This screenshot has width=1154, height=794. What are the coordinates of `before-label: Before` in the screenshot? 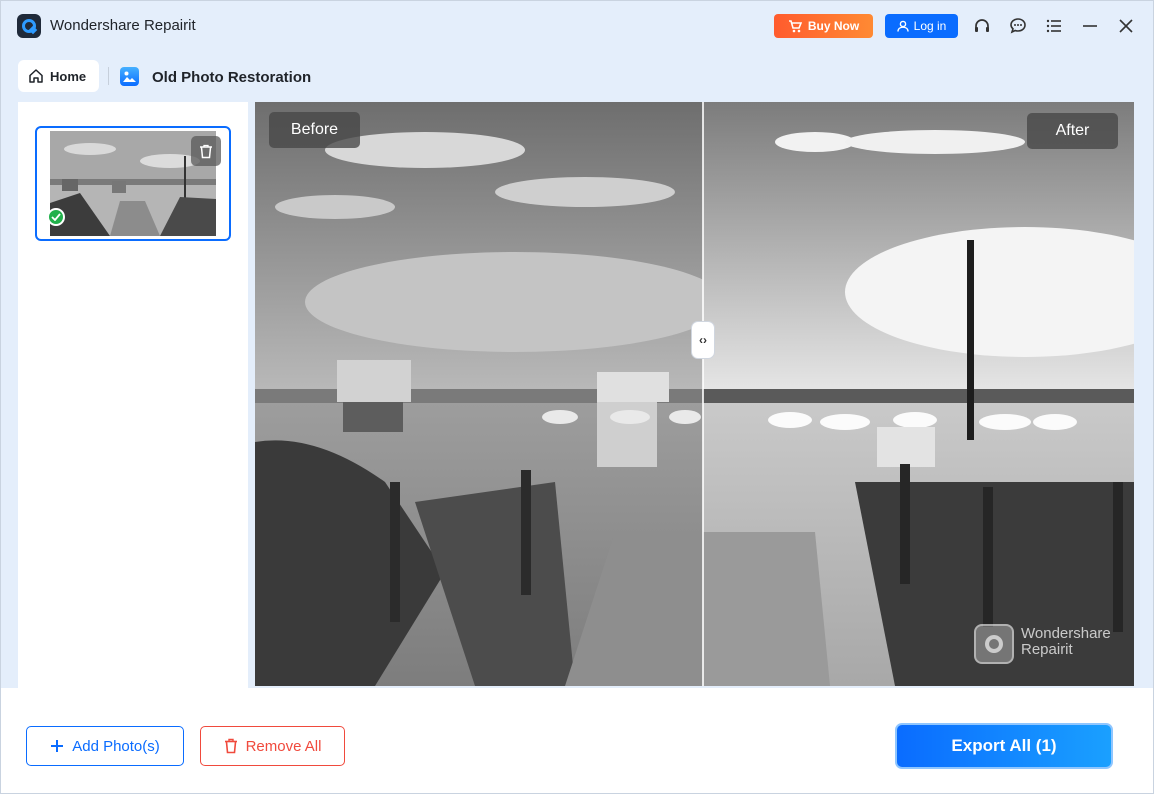 It's located at (314, 130).